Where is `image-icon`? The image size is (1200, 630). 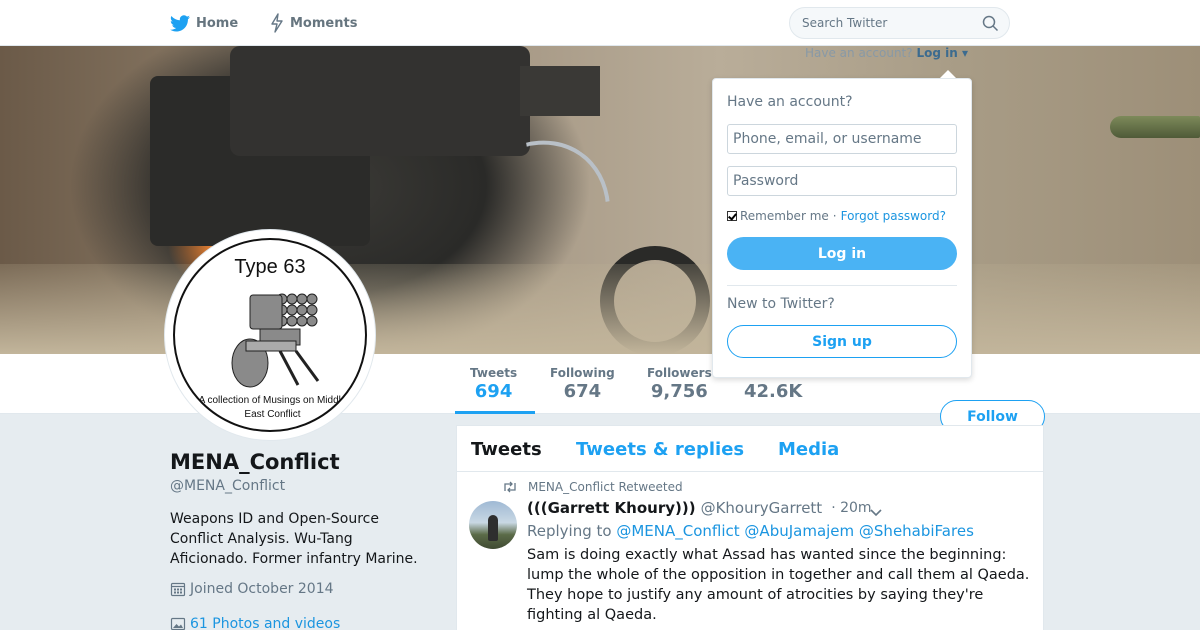 image-icon is located at coordinates (178, 623).